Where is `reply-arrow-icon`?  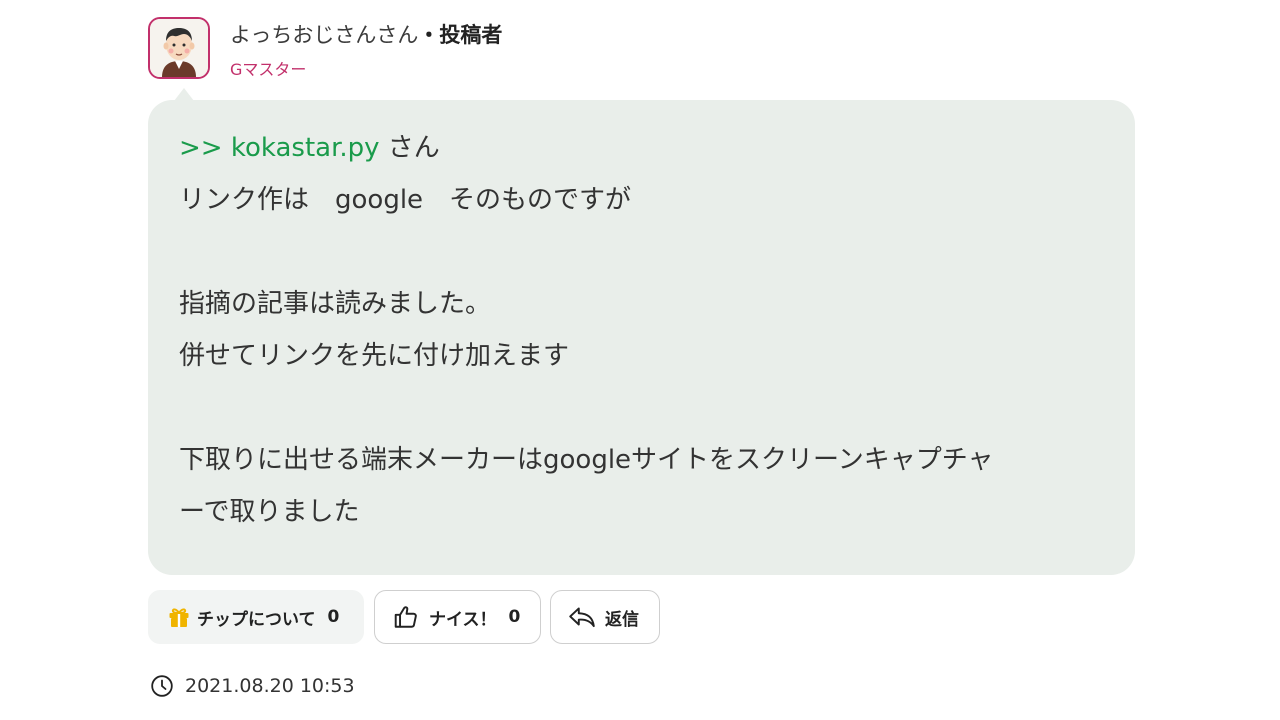
reply-arrow-icon is located at coordinates (582, 617).